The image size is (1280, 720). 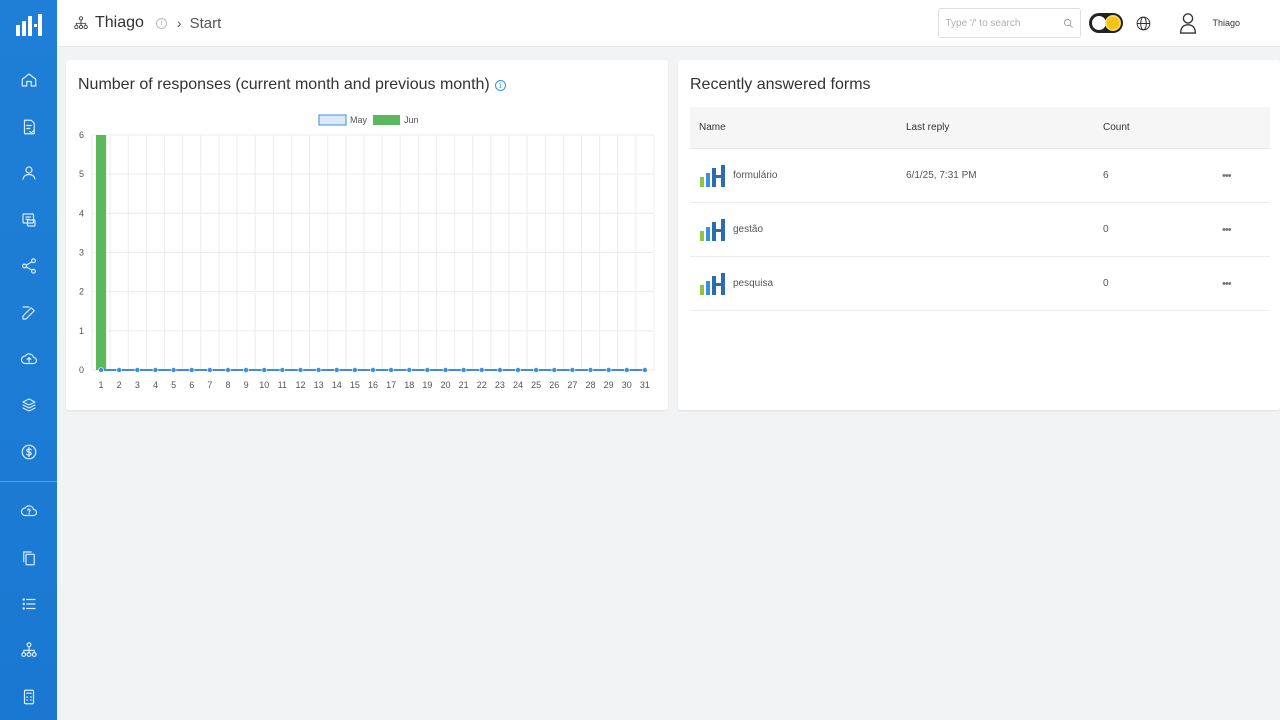 I want to click on y-tick-label: 0, so click(x=81, y=370).